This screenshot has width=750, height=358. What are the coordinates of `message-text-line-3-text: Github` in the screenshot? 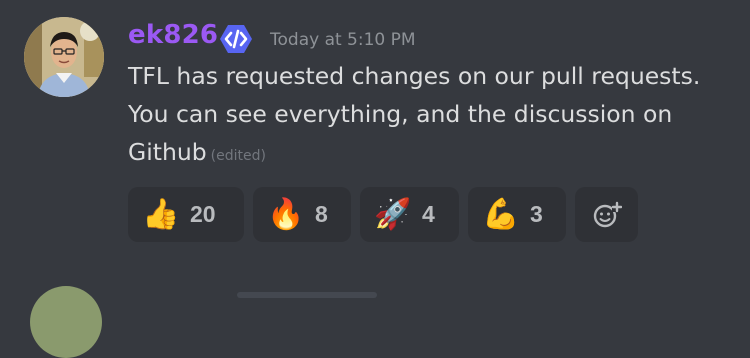 It's located at (167, 152).